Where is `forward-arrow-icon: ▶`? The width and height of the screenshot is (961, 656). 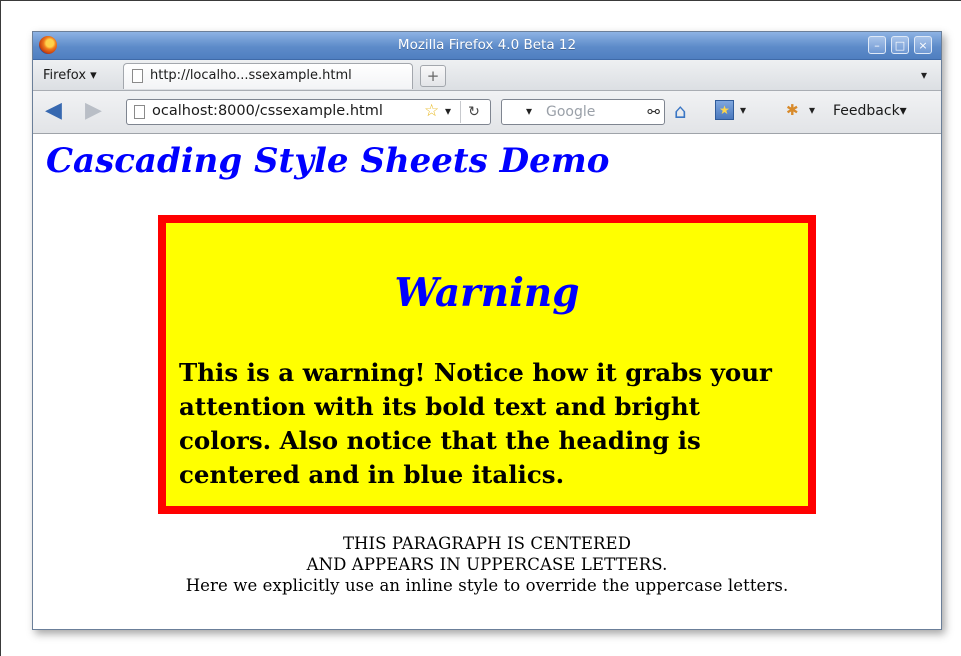
forward-arrow-icon: ▶ is located at coordinates (93, 111).